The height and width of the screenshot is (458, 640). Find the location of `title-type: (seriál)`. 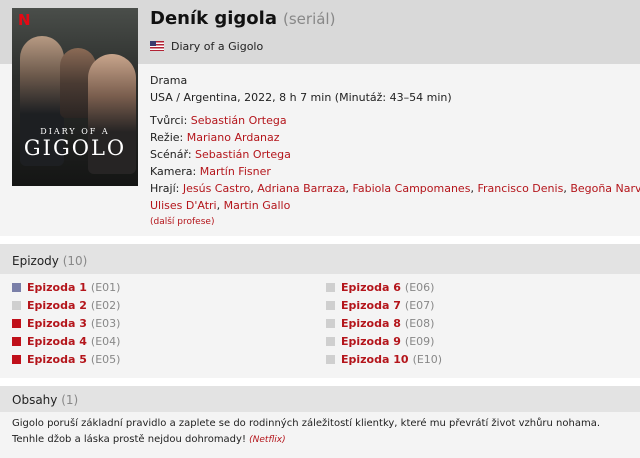

title-type: (seriál) is located at coordinates (309, 19).